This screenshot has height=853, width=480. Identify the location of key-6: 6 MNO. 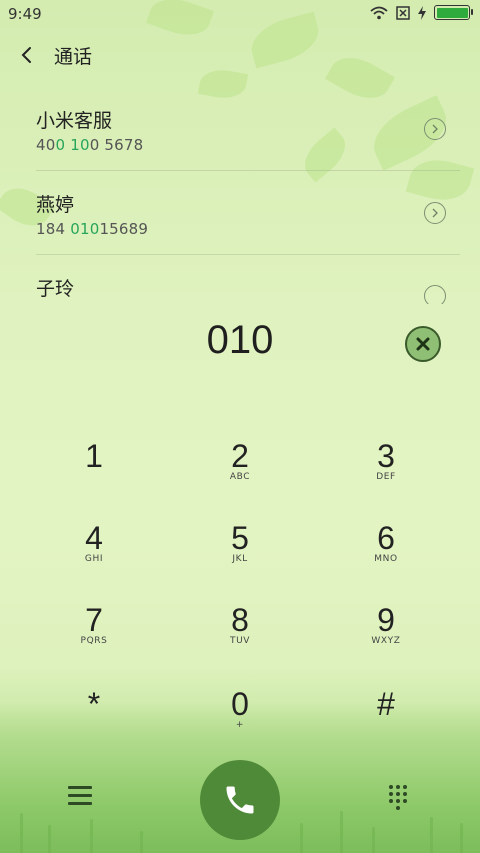
(386, 555).